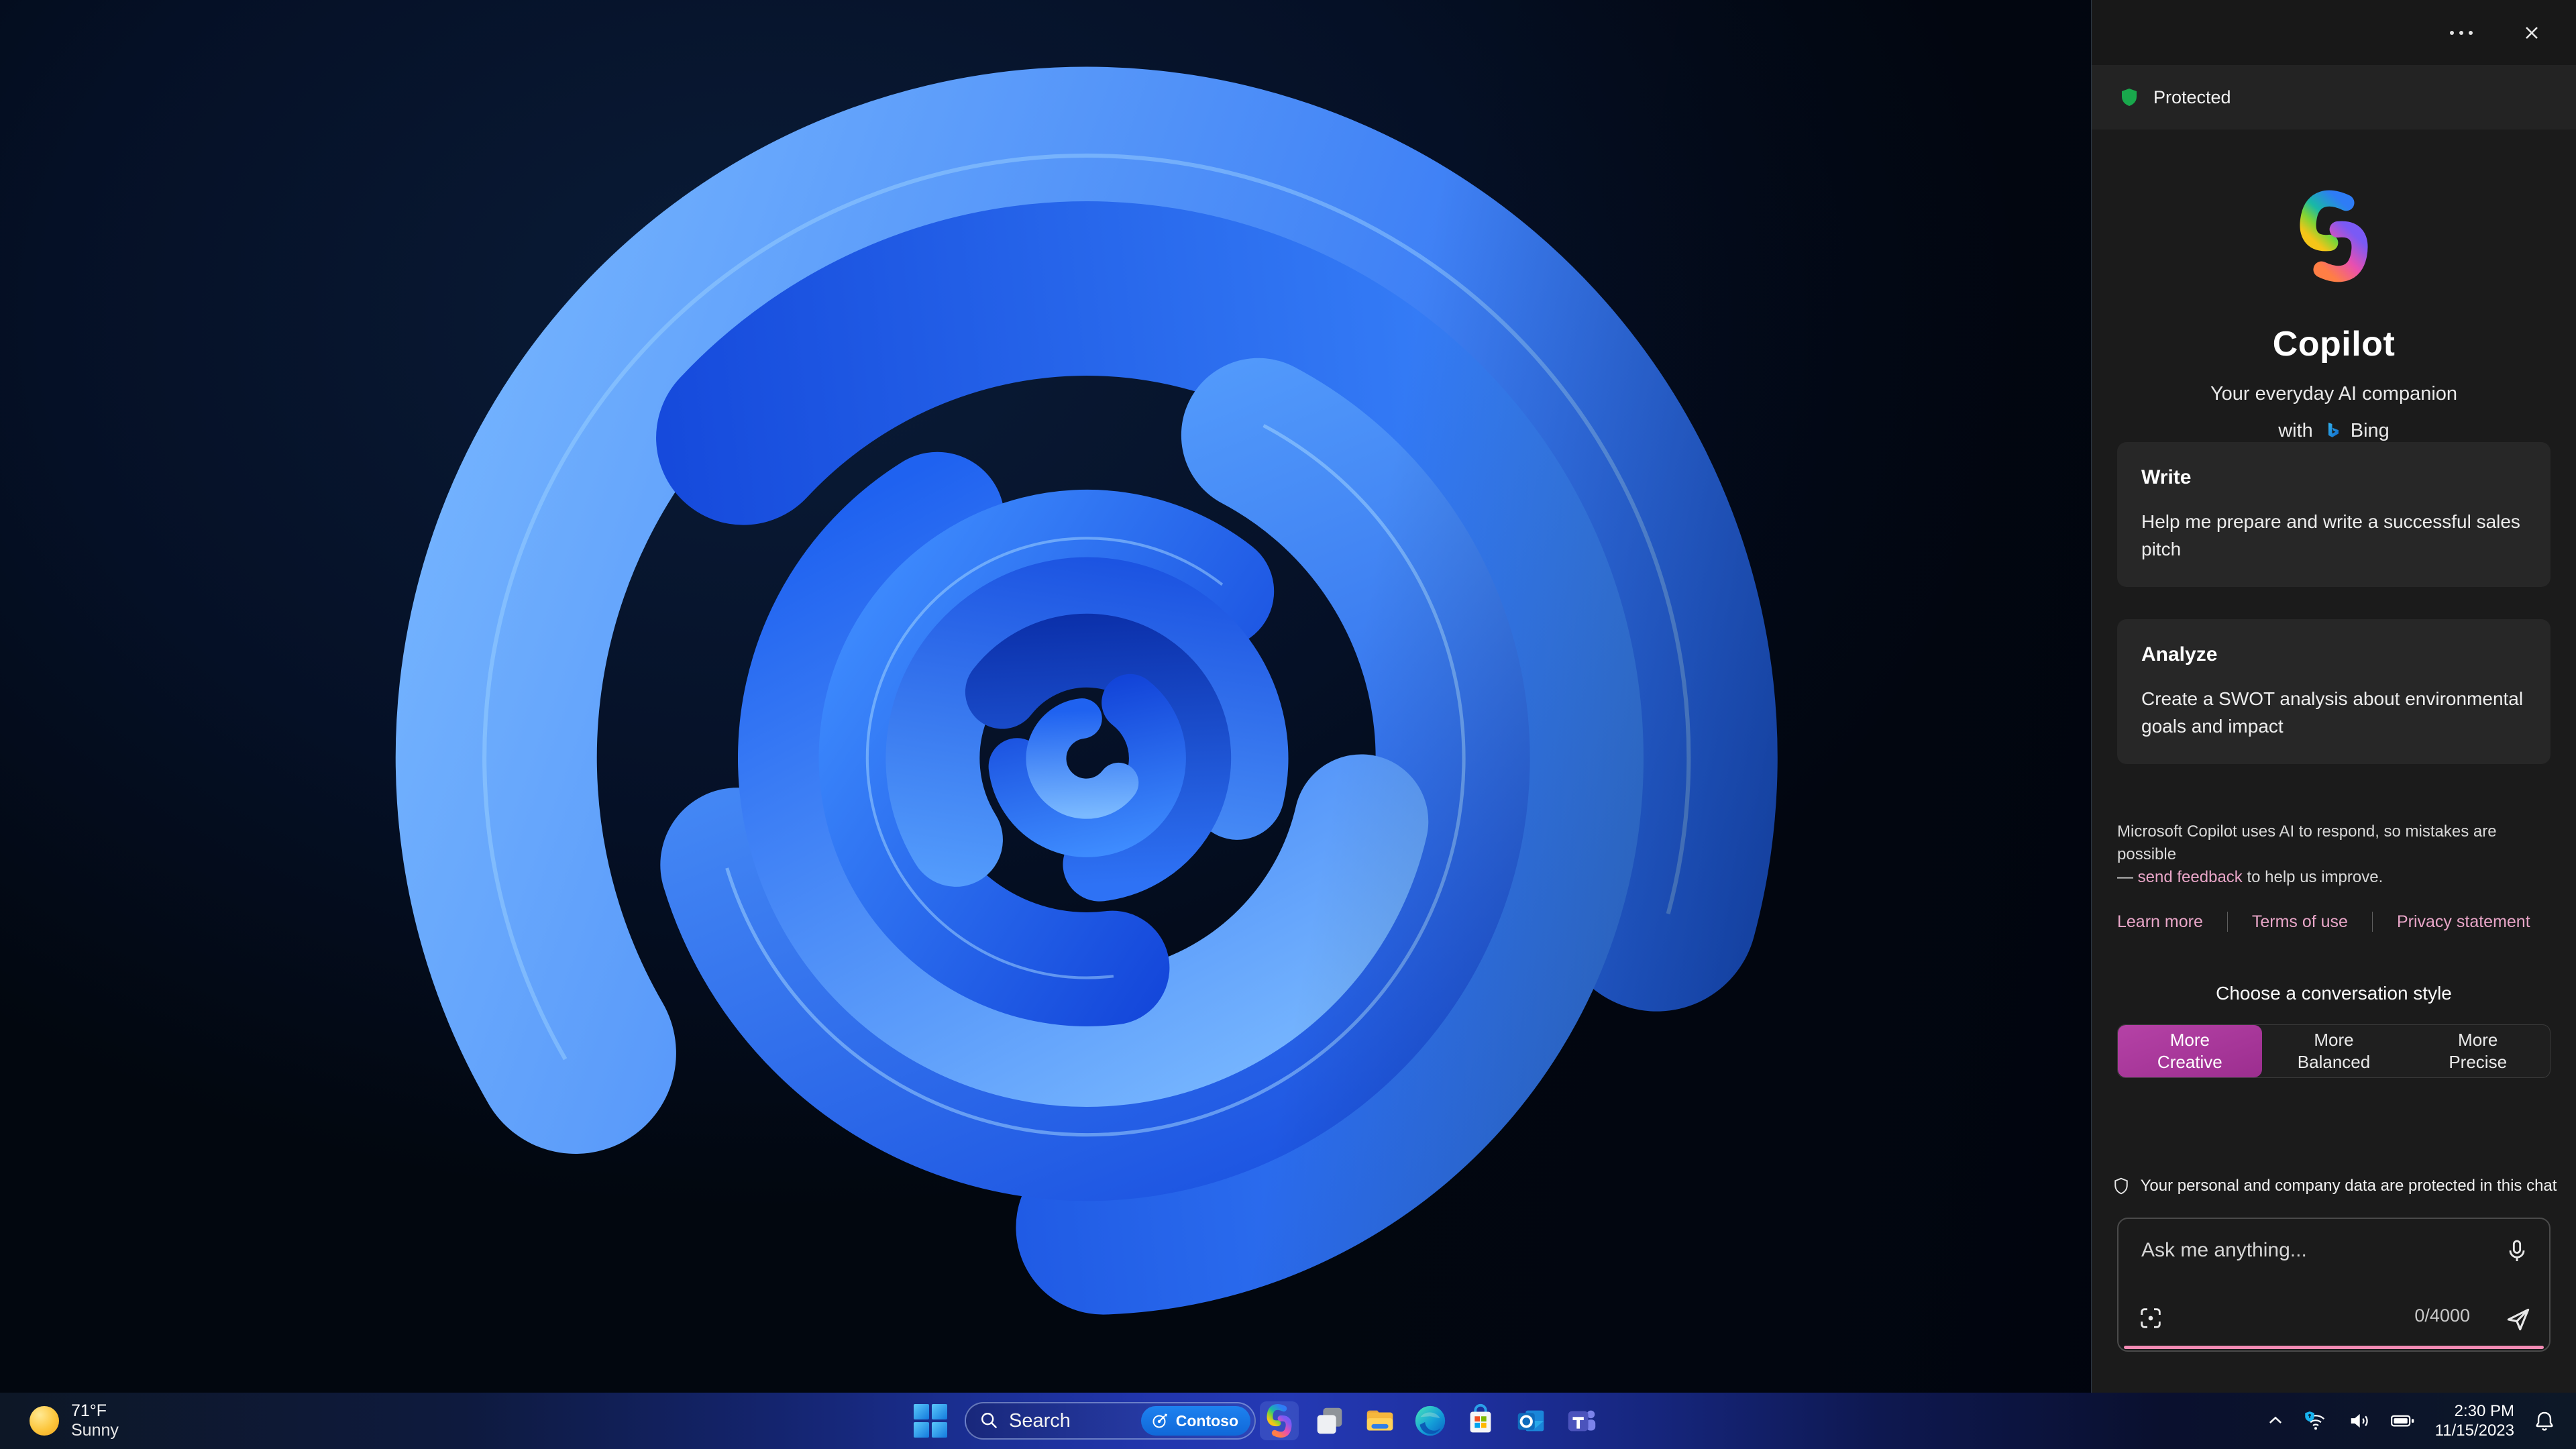 The height and width of the screenshot is (1449, 2576). Describe the element at coordinates (2127, 877) in the screenshot. I see `disclaimer-dash: —` at that location.